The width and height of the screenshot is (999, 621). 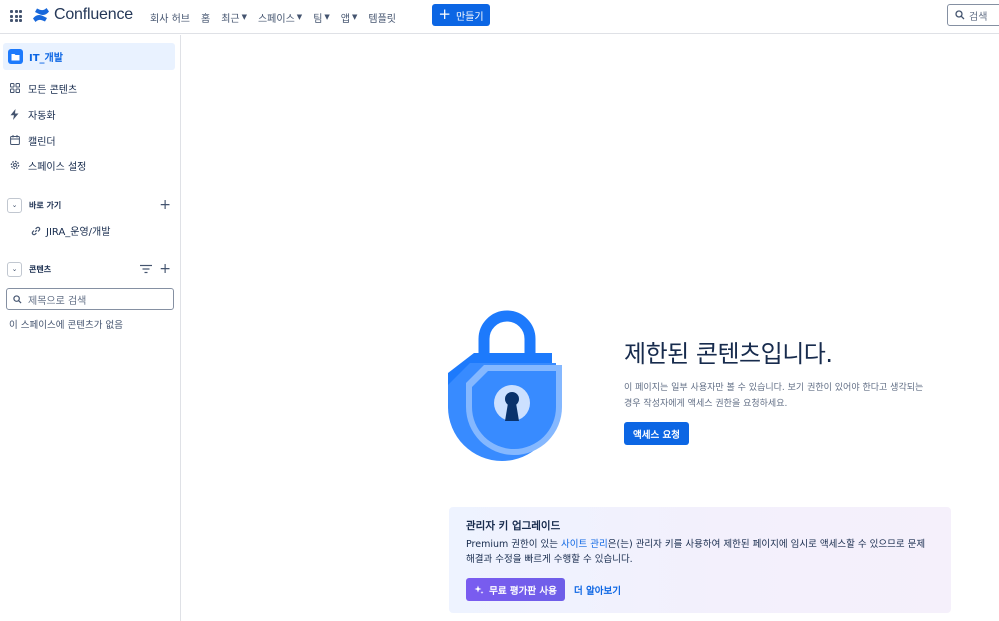 What do you see at coordinates (46, 58) in the screenshot?
I see `space-name: IT_개발` at bounding box center [46, 58].